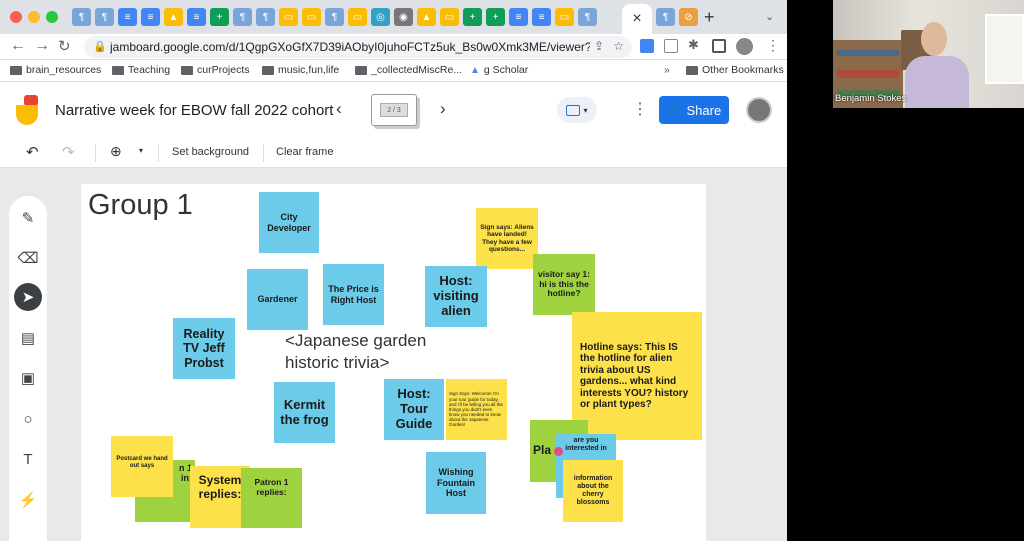  What do you see at coordinates (759, 110) in the screenshot?
I see `user-avatar` at bounding box center [759, 110].